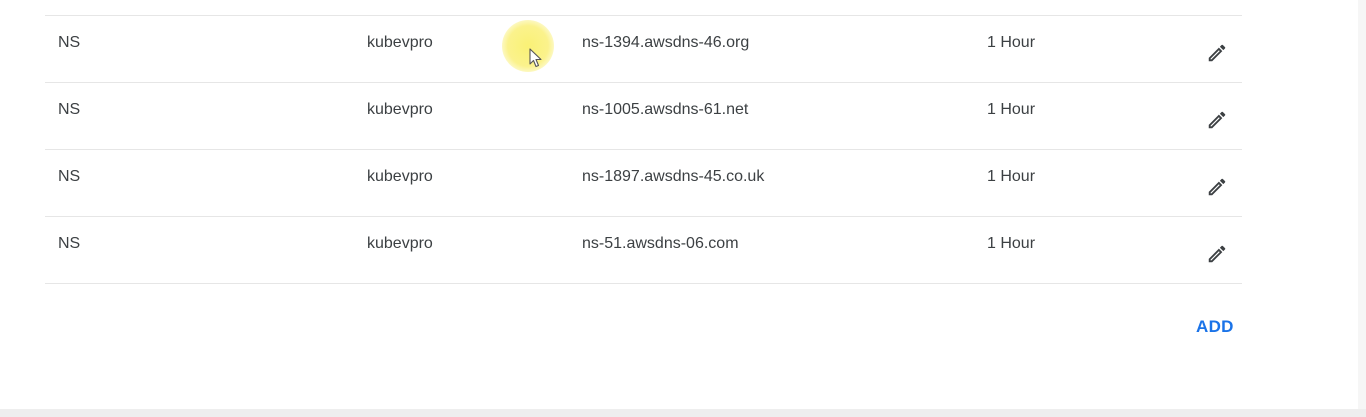 The height and width of the screenshot is (417, 1366). What do you see at coordinates (1215, 327) in the screenshot?
I see `add-record-button: ADD` at bounding box center [1215, 327].